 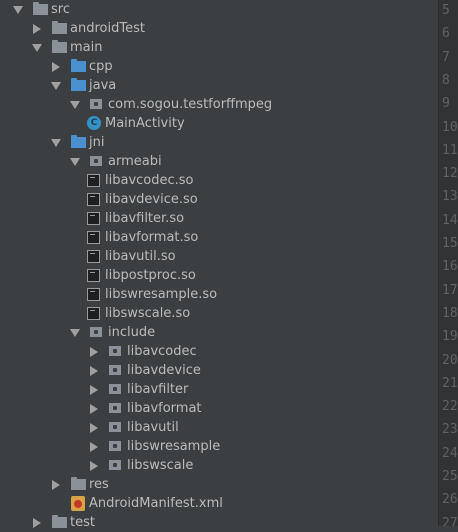 I want to click on line-number: 11, so click(x=450, y=150).